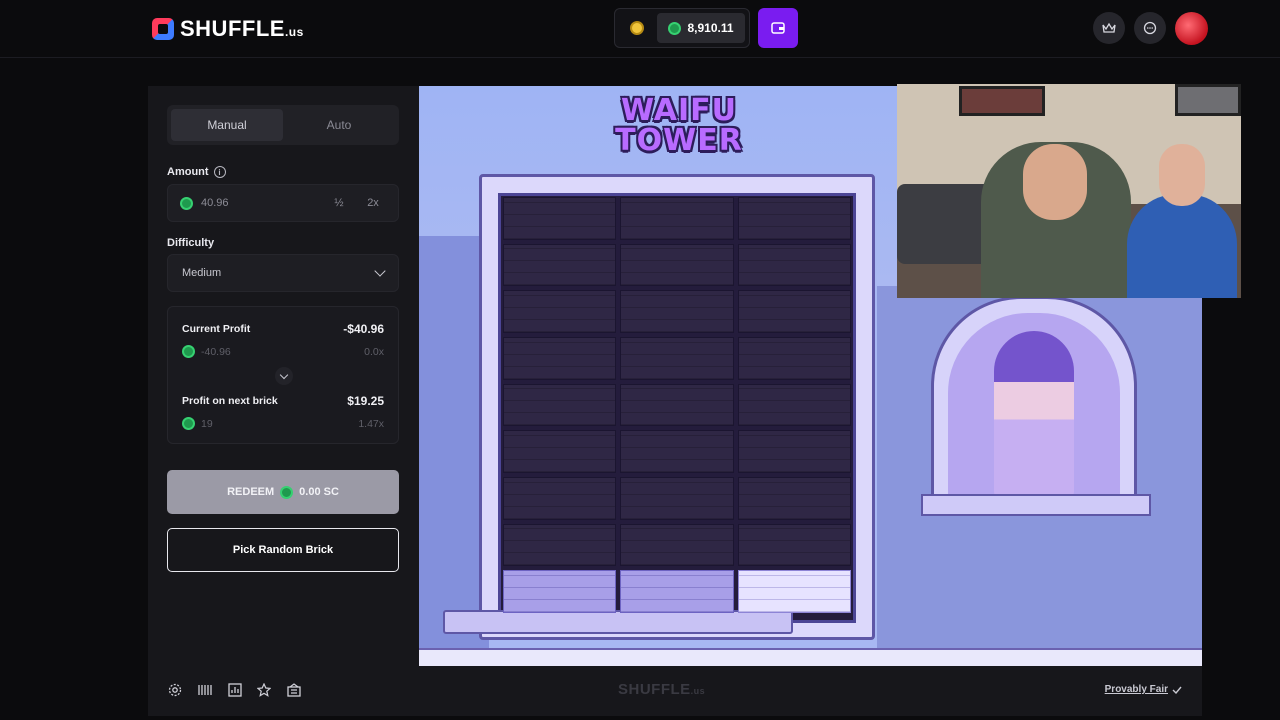 The width and height of the screenshot is (1280, 720). I want to click on webcam-overlay, so click(1069, 191).